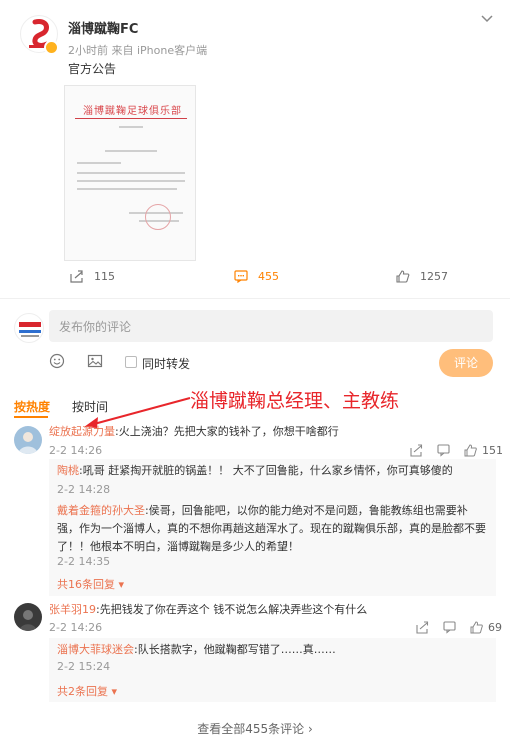 This screenshot has width=510, height=743. Describe the element at coordinates (131, 118) in the screenshot. I see `doc-divider` at that location.